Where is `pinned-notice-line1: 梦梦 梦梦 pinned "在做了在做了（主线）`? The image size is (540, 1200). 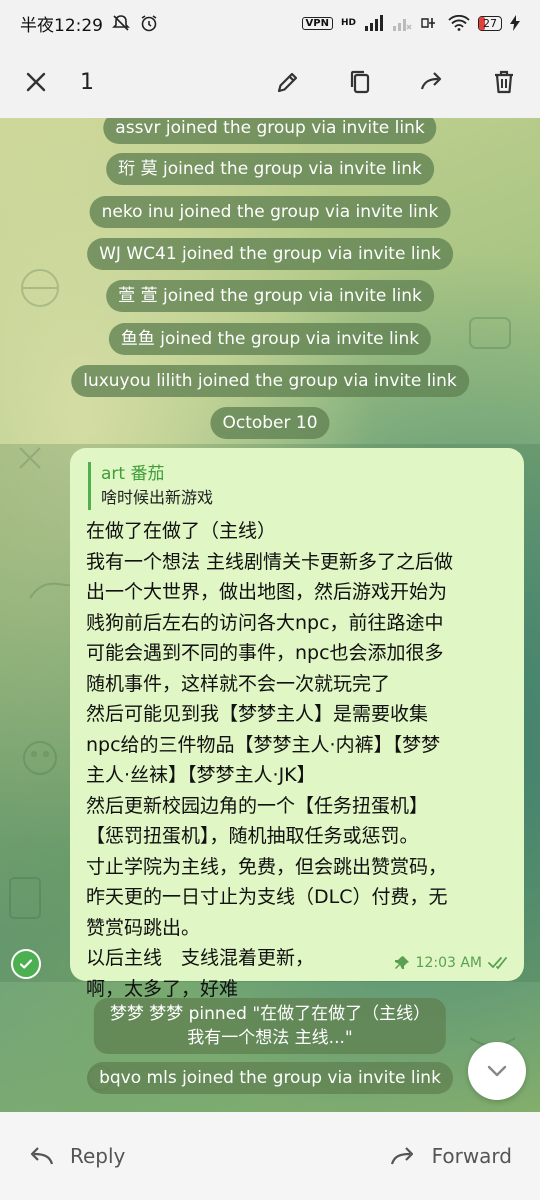 pinned-notice-line1: 梦梦 梦梦 pinned "在做了在做了（主线） is located at coordinates (270, 1014).